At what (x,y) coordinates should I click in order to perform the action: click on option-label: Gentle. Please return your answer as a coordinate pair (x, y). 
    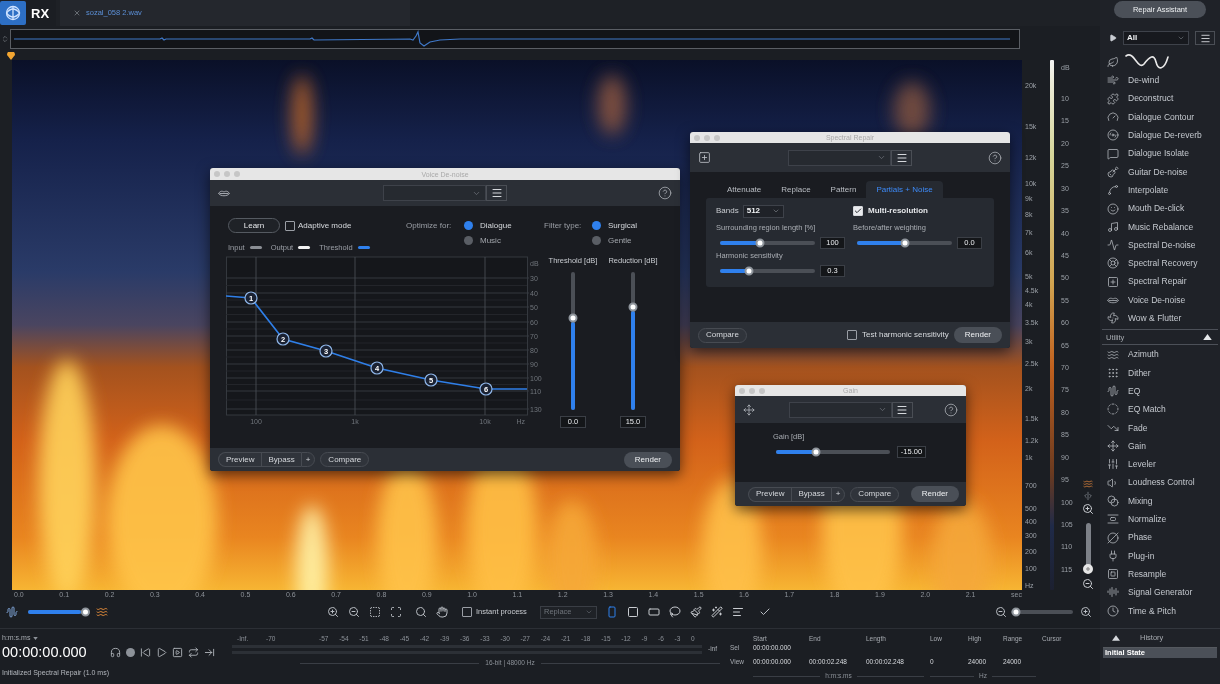
    Looking at the image, I should click on (620, 240).